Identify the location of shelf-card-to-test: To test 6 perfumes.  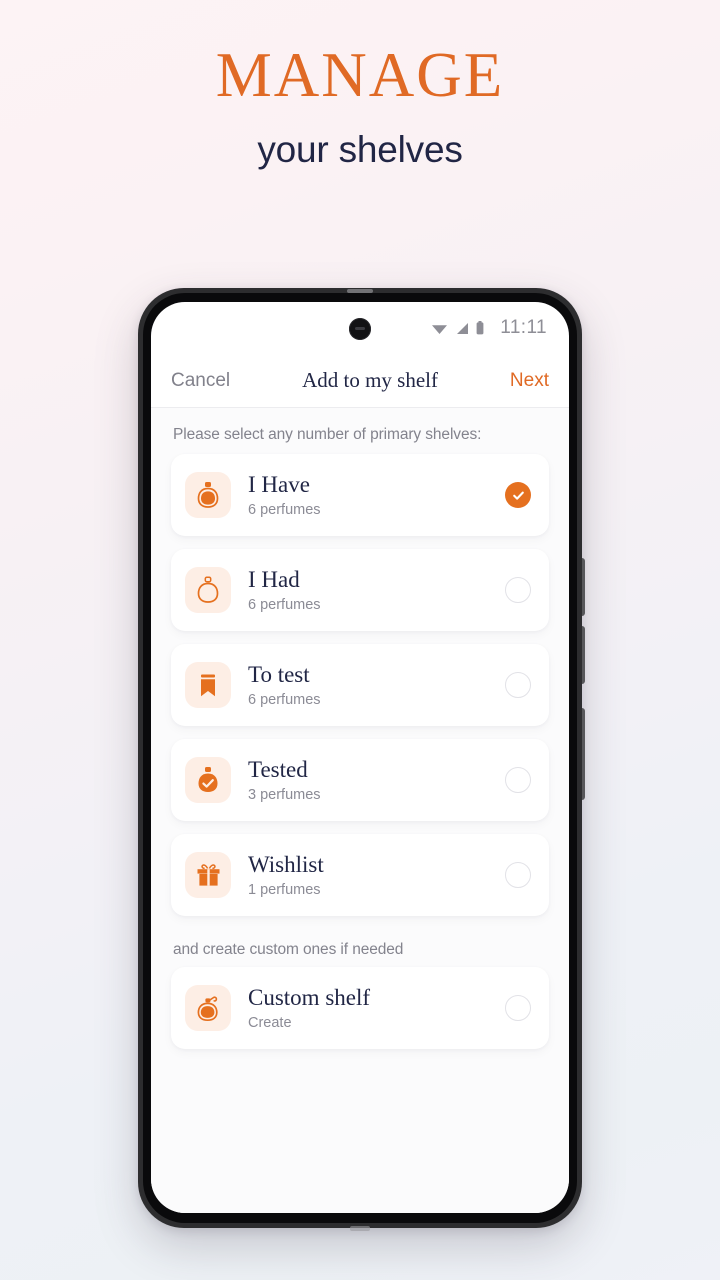
(360, 685).